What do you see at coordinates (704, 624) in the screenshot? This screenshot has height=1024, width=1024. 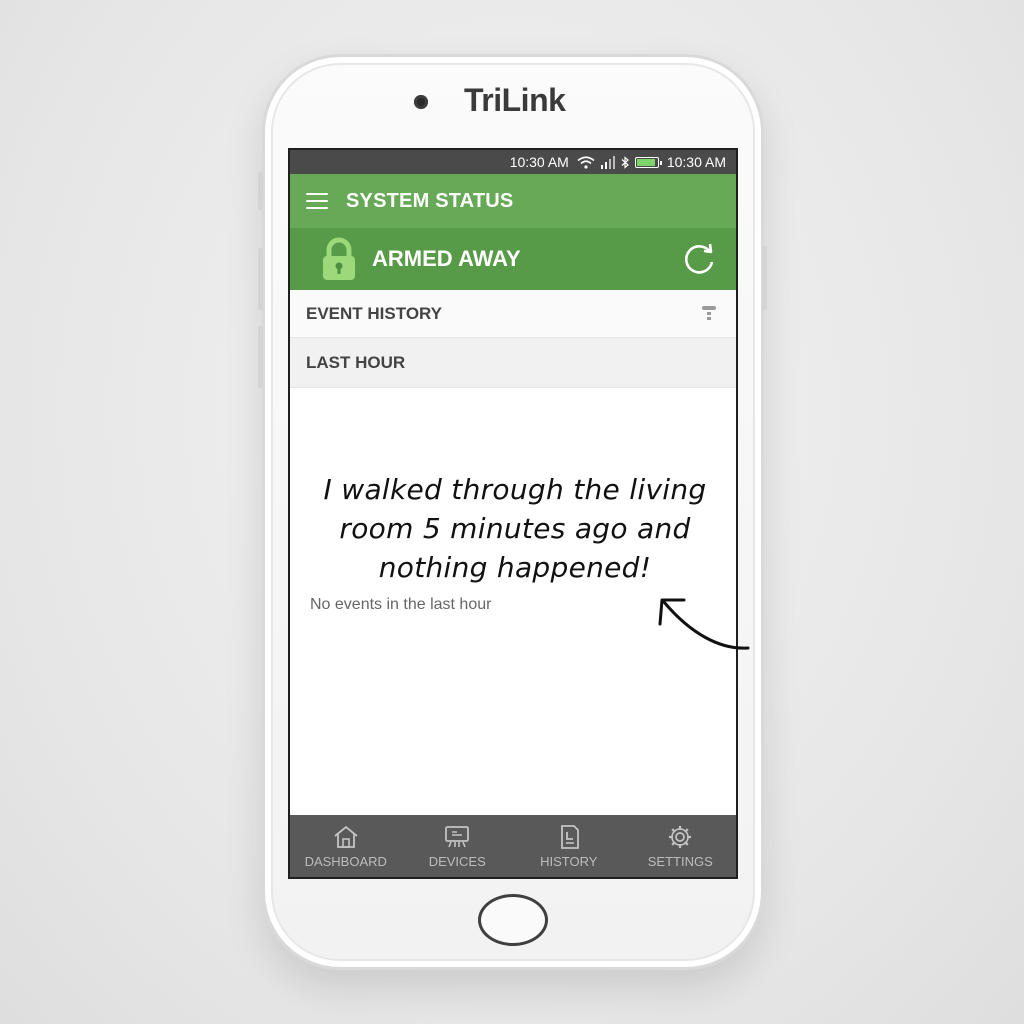 I see `annotation-arrow-icon` at bounding box center [704, 624].